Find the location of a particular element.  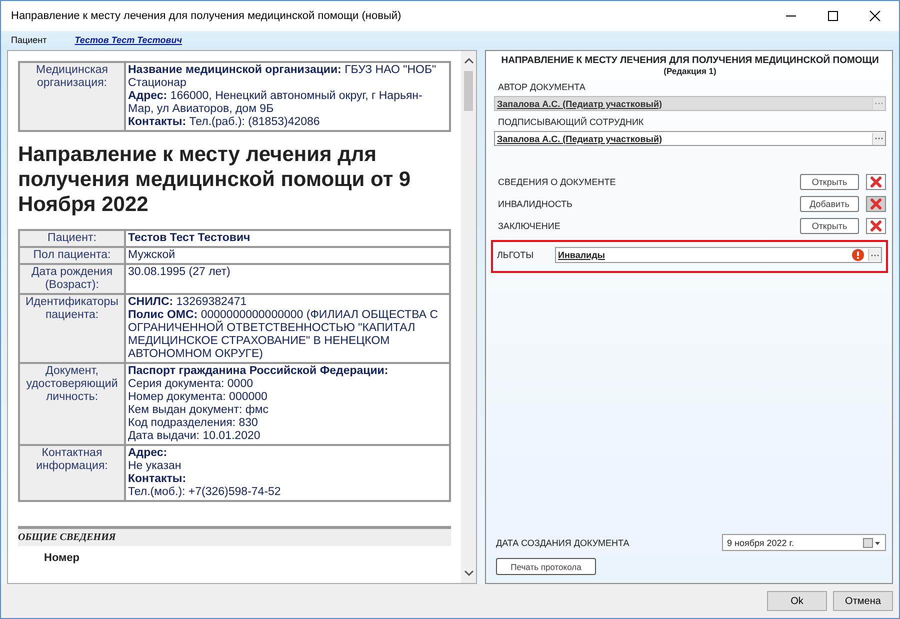

table-cell: Документ, удостоверяющий личность: is located at coordinates (72, 404).